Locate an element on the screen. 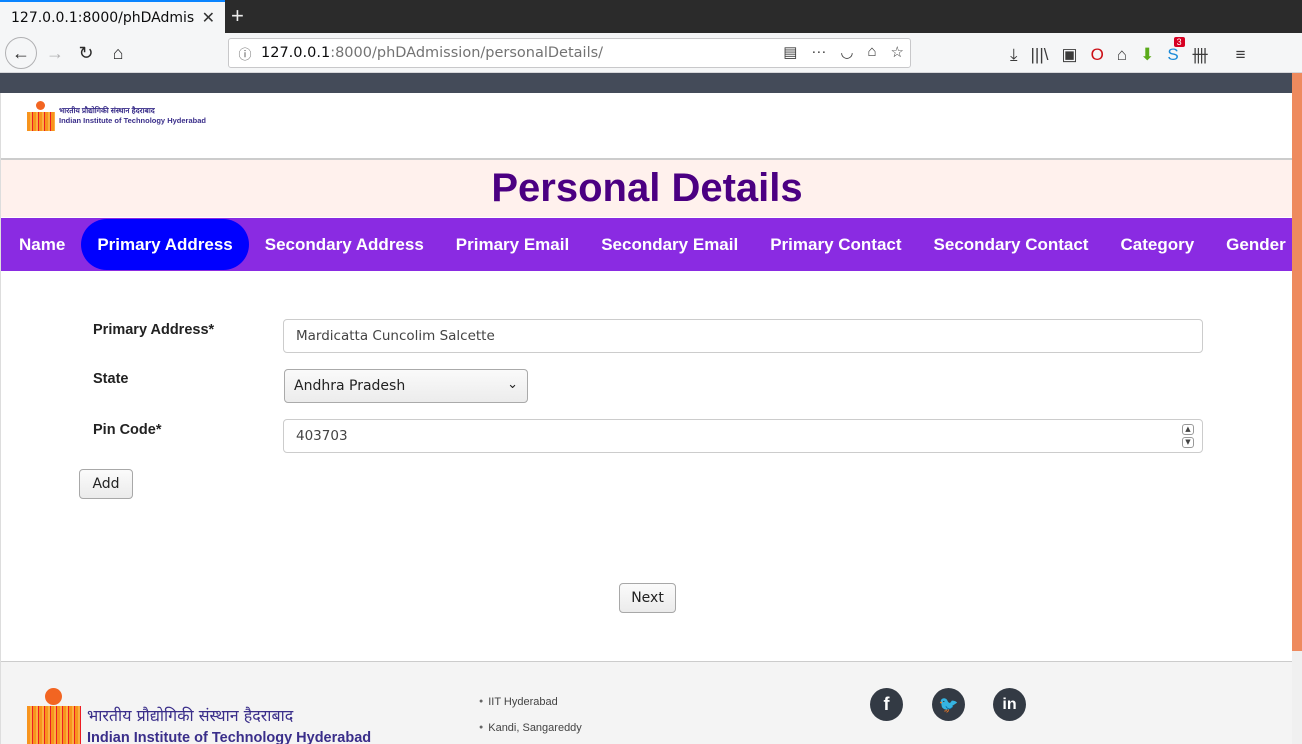  download-helper-icon: ⬇ is located at coordinates (1147, 55).